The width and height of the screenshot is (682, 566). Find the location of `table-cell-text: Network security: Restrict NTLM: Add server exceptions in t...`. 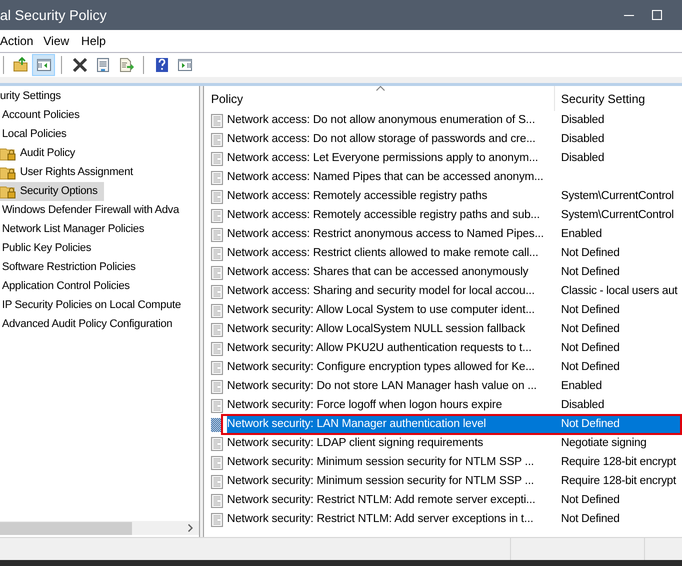

table-cell-text: Network security: Restrict NTLM: Add server exceptions in t... is located at coordinates (380, 519).